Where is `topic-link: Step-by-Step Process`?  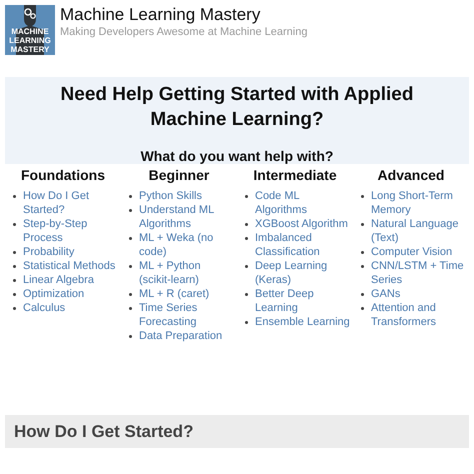 topic-link: Step-by-Step Process is located at coordinates (71, 231).